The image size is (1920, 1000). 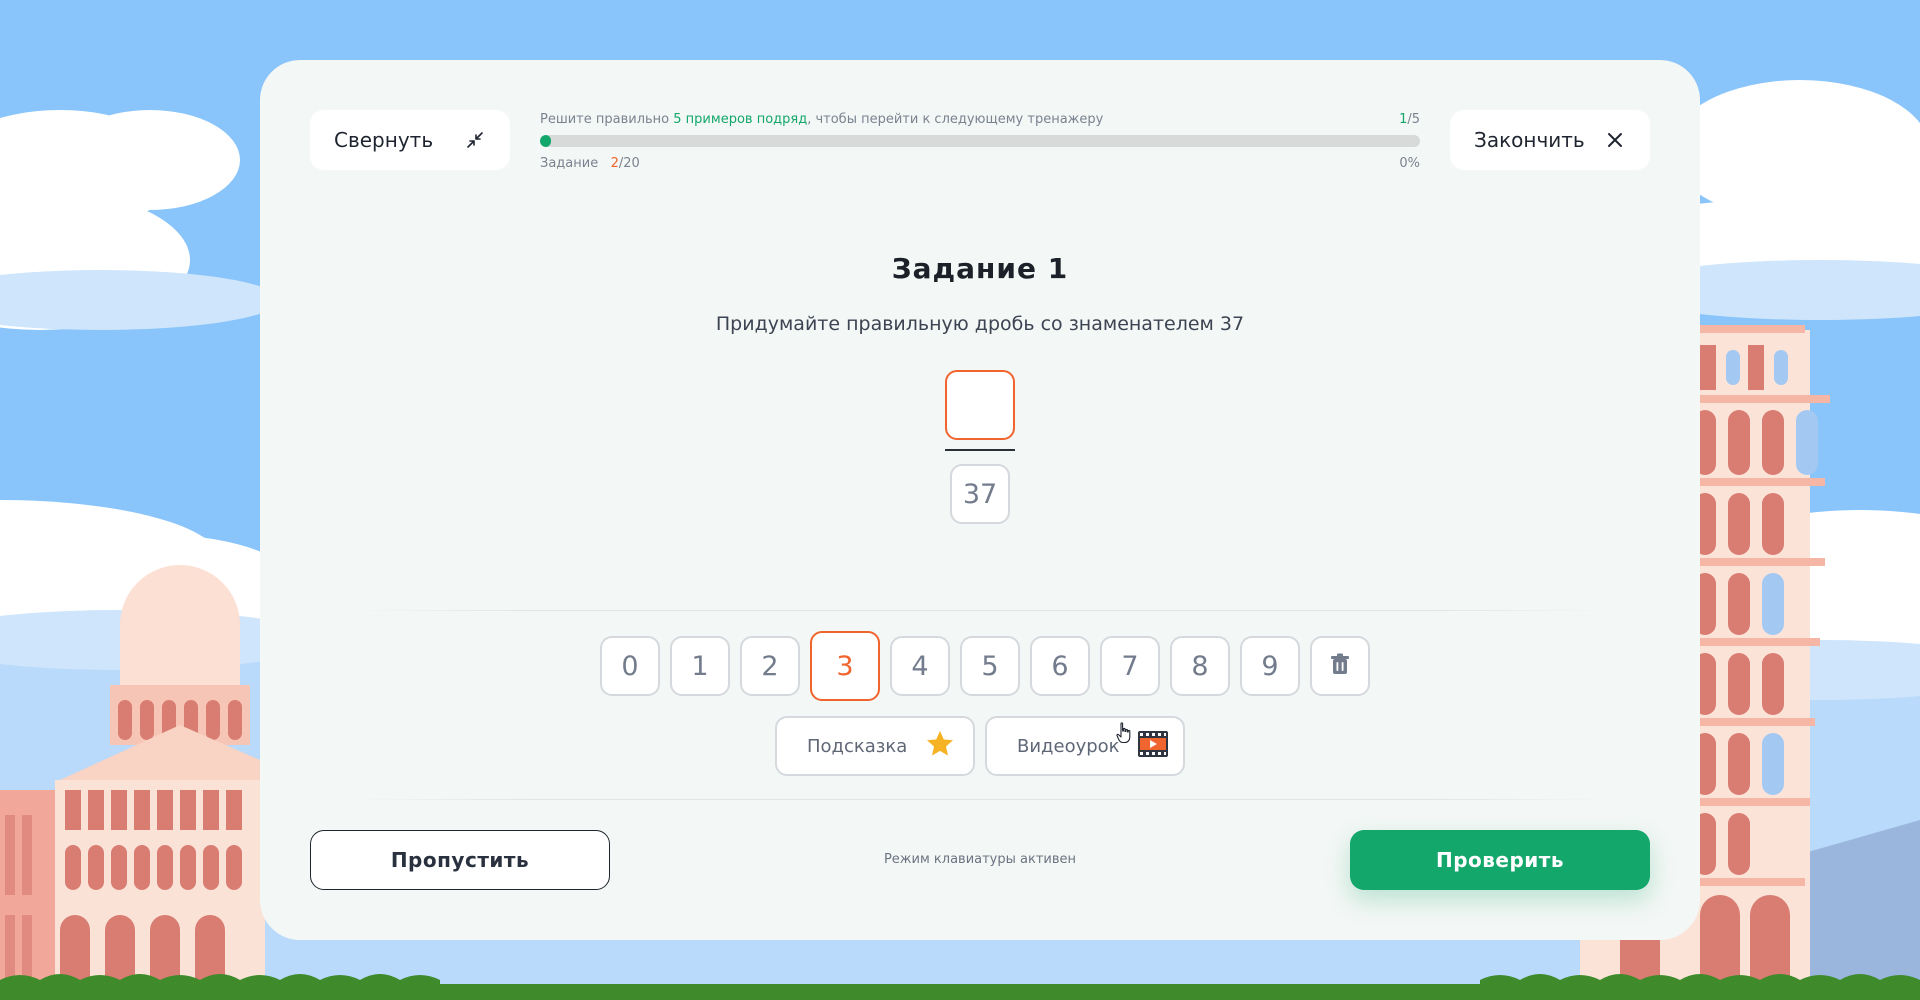 I want to click on check-button: Проверить, so click(x=1500, y=860).